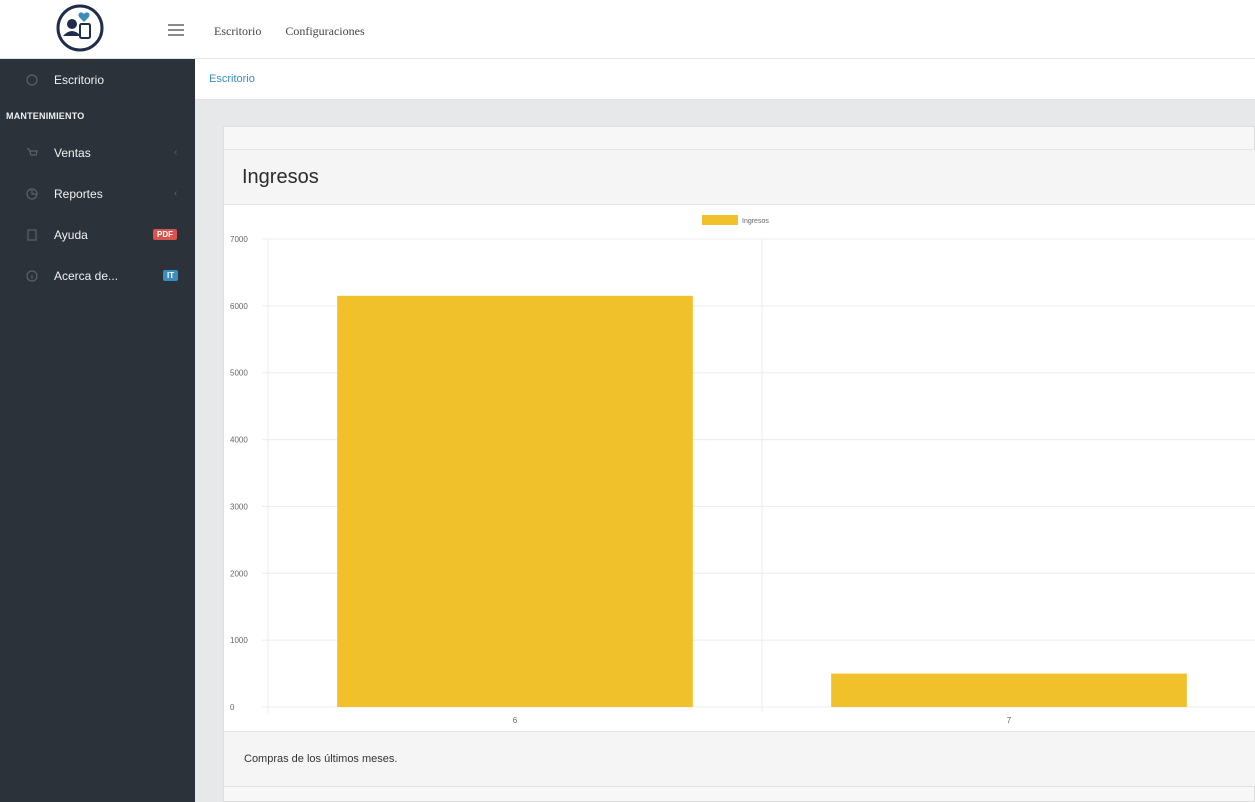 The width and height of the screenshot is (1255, 802). What do you see at coordinates (725, 79) in the screenshot?
I see `breadcrumb: Escritorio` at bounding box center [725, 79].